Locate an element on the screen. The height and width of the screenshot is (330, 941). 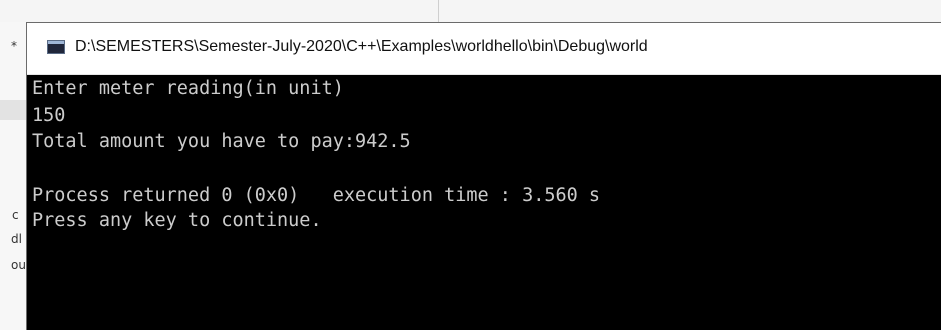
background-divider is located at coordinates (438, 11).